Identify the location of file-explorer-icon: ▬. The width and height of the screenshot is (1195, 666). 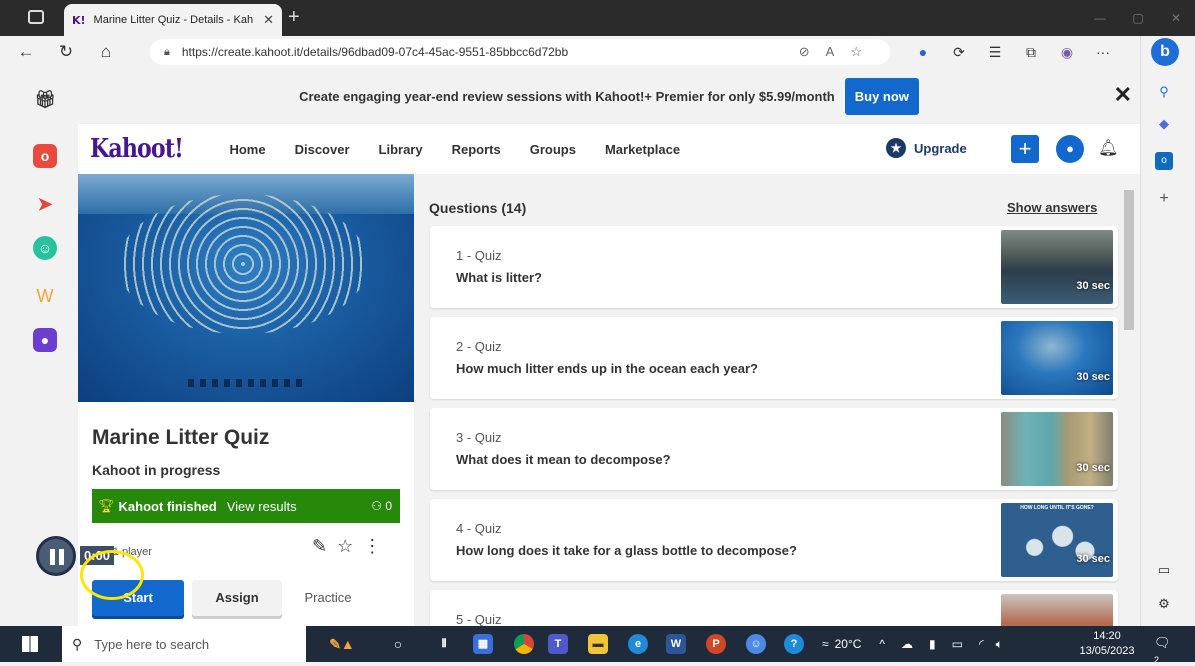
(598, 644).